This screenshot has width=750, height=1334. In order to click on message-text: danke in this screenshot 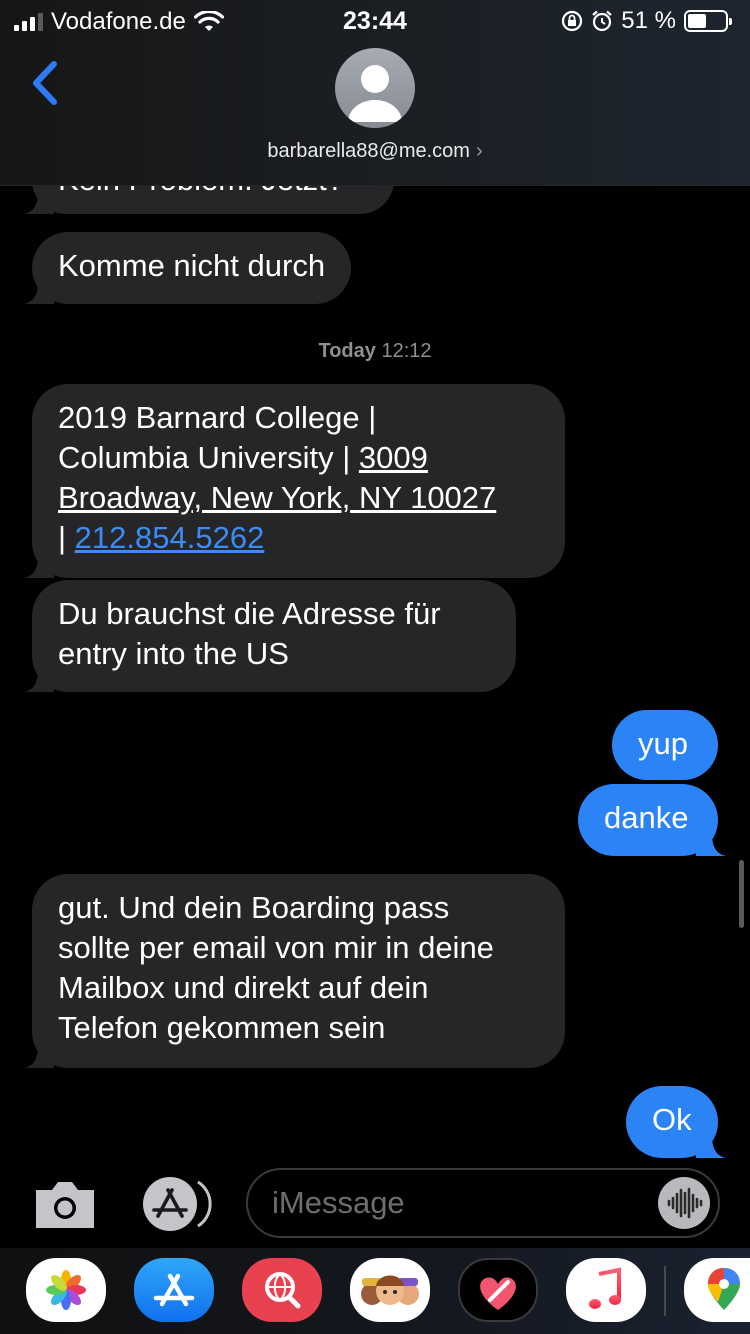, I will do `click(646, 817)`.